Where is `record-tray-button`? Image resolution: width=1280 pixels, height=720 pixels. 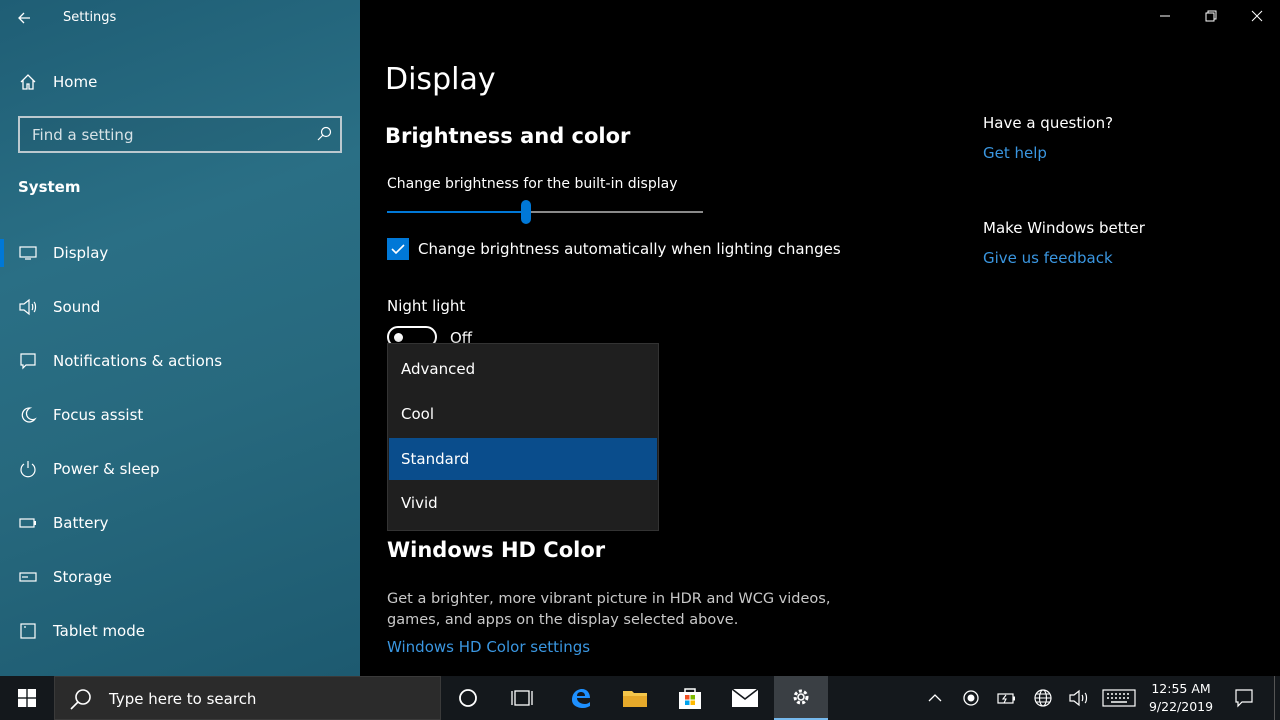 record-tray-button is located at coordinates (971, 698).